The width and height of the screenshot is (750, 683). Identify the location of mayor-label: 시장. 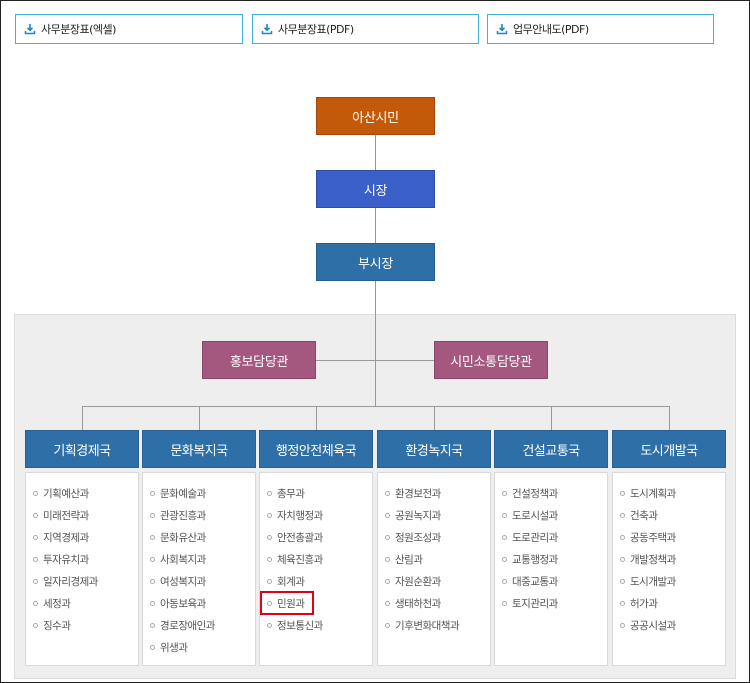
(375, 191).